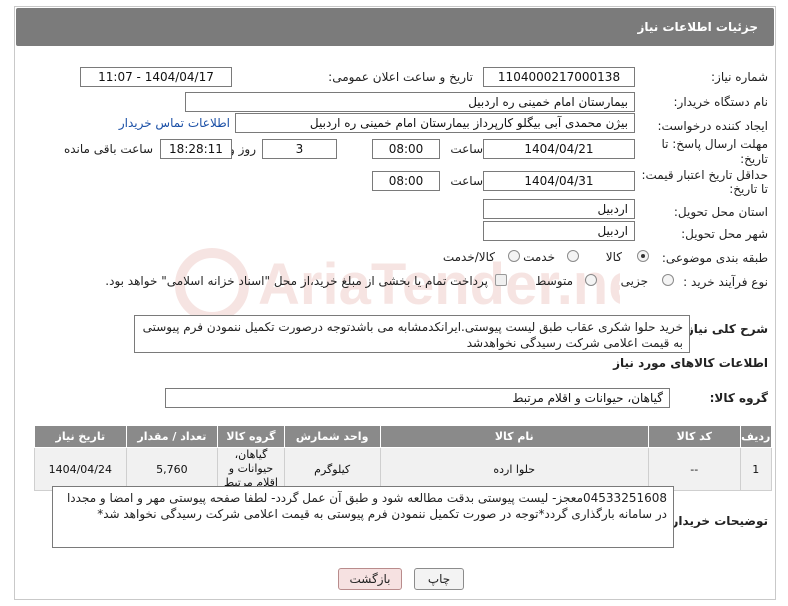  I want to click on process-radio-minor, so click(668, 280).